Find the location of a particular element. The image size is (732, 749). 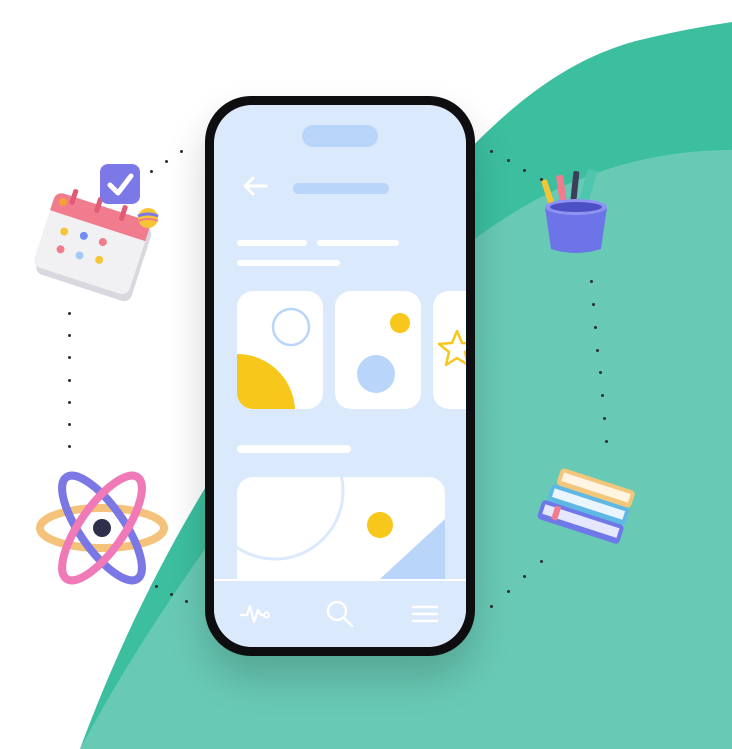

activity-pulse-icon is located at coordinates (254, 614).